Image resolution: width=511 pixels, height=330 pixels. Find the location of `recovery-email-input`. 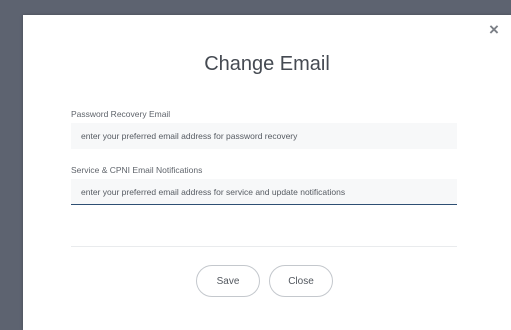

recovery-email-input is located at coordinates (264, 136).